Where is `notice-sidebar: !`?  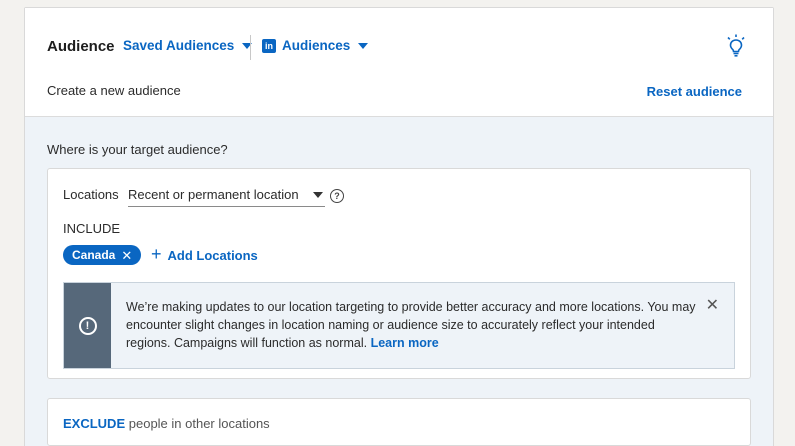 notice-sidebar: ! is located at coordinates (87, 325).